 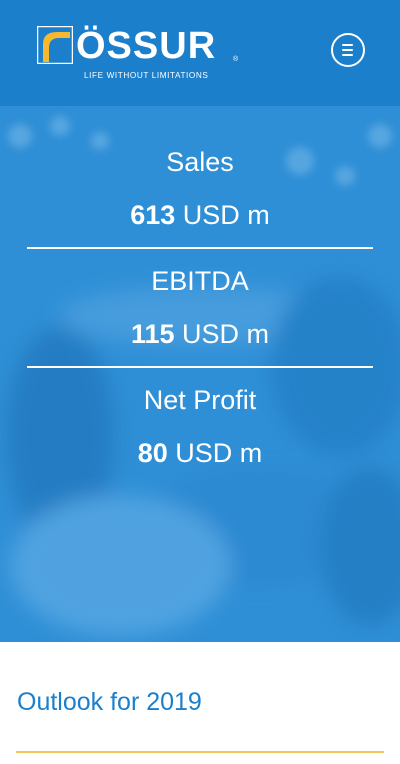 What do you see at coordinates (55, 45) in the screenshot?
I see `logo-mark-icon` at bounding box center [55, 45].